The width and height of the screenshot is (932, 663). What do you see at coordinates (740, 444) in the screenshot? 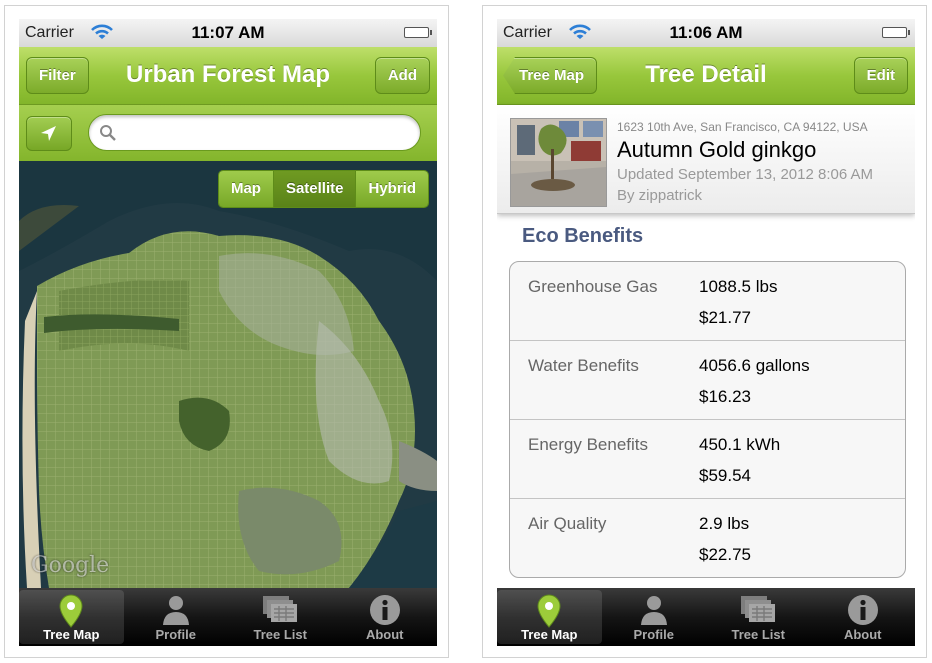
I see `eco-amount: 450.1 kWh` at bounding box center [740, 444].